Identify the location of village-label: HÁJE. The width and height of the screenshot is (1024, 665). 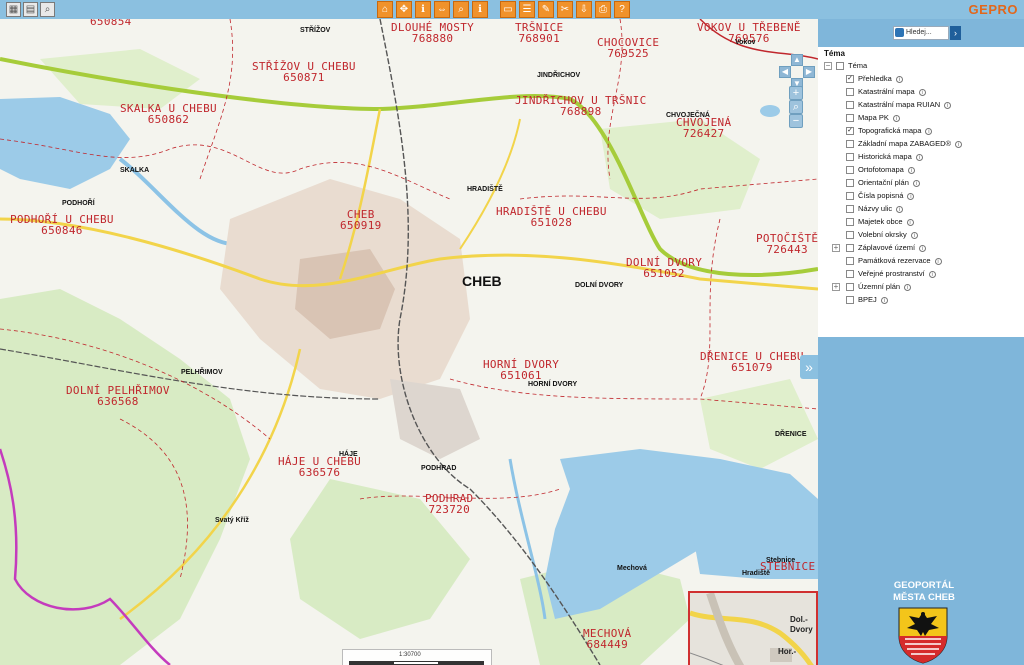
(348, 454).